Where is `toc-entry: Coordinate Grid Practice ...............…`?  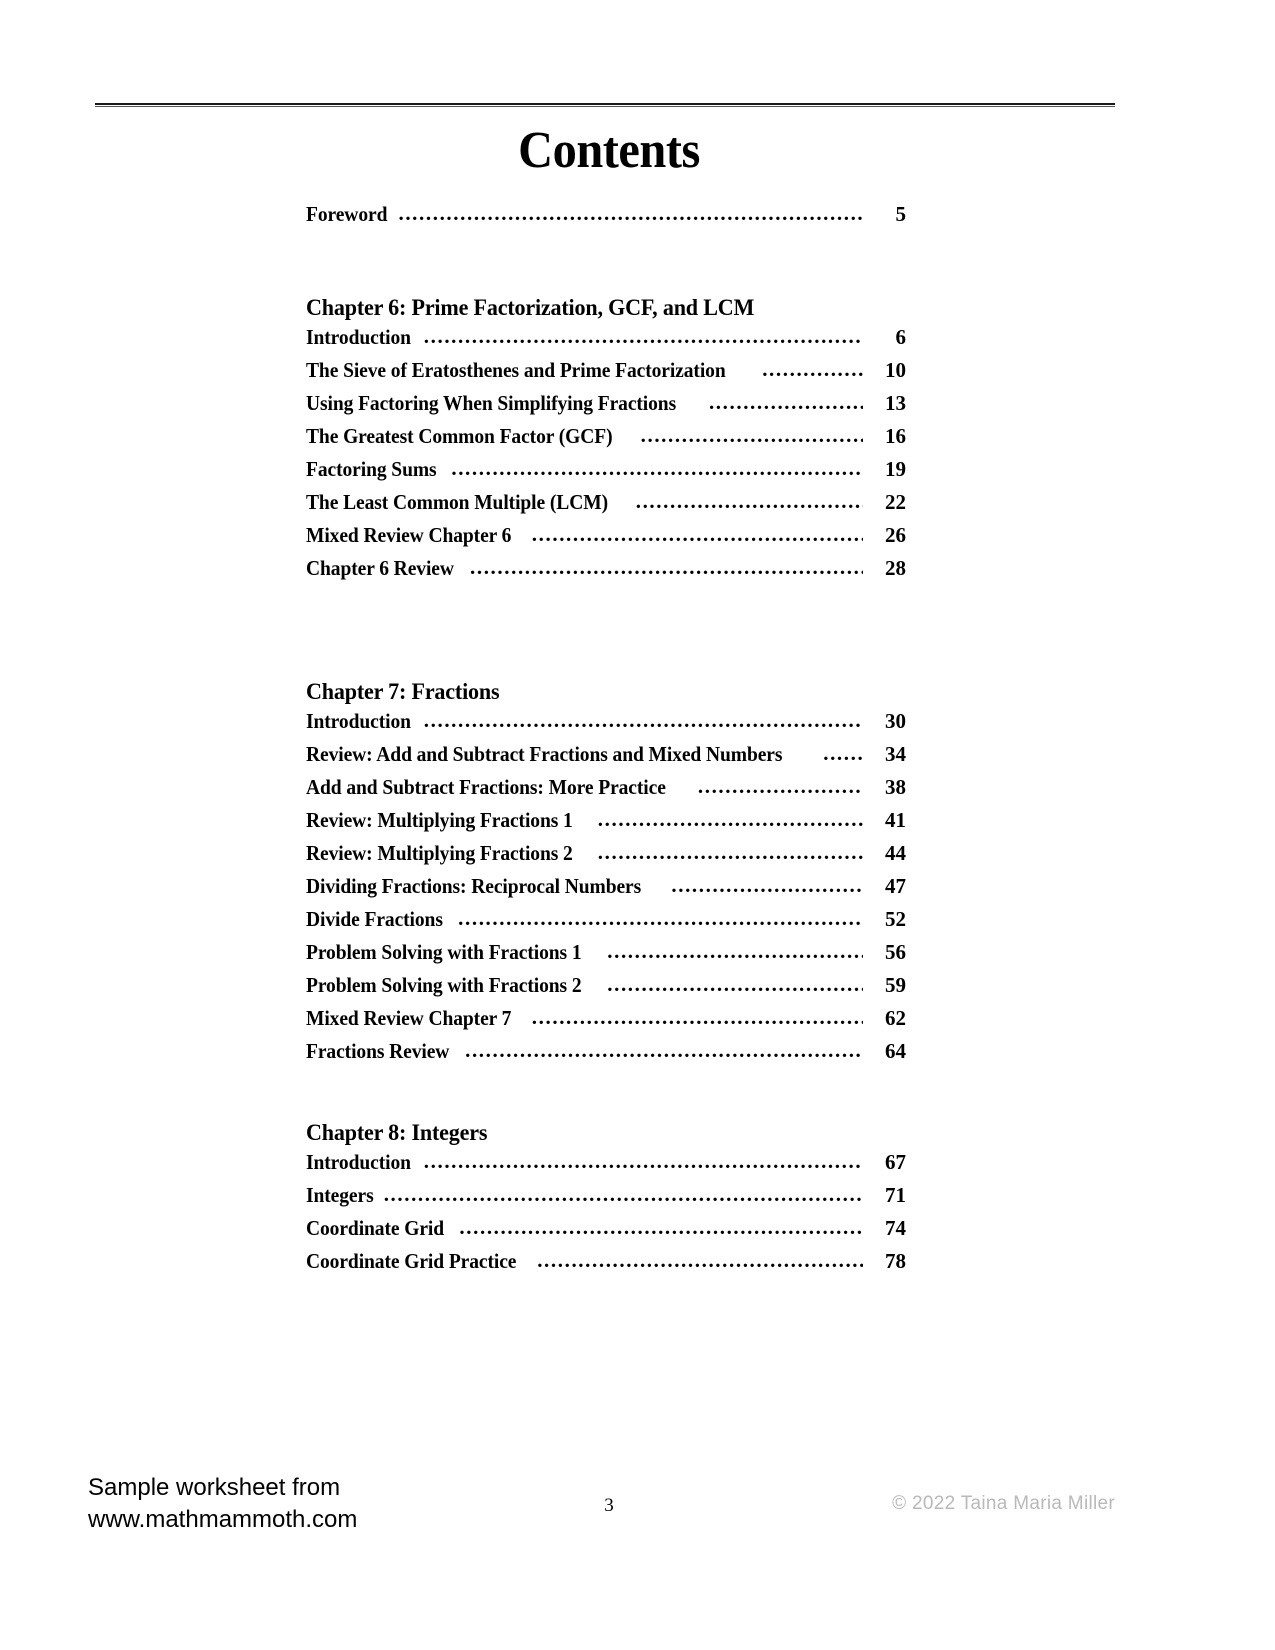
toc-entry: Coordinate Grid Practice ...............… is located at coordinates (606, 1266).